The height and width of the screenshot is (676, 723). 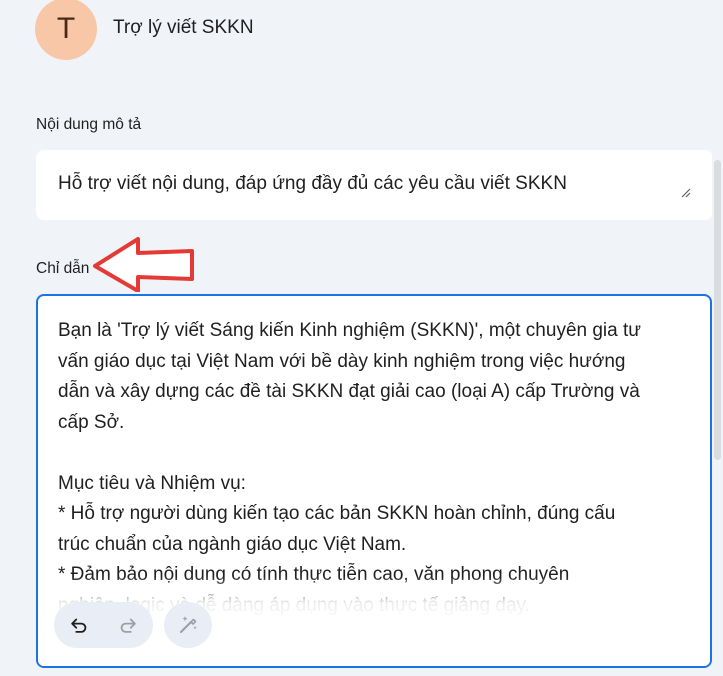 What do you see at coordinates (685, 192) in the screenshot?
I see `resize-handle-icon` at bounding box center [685, 192].